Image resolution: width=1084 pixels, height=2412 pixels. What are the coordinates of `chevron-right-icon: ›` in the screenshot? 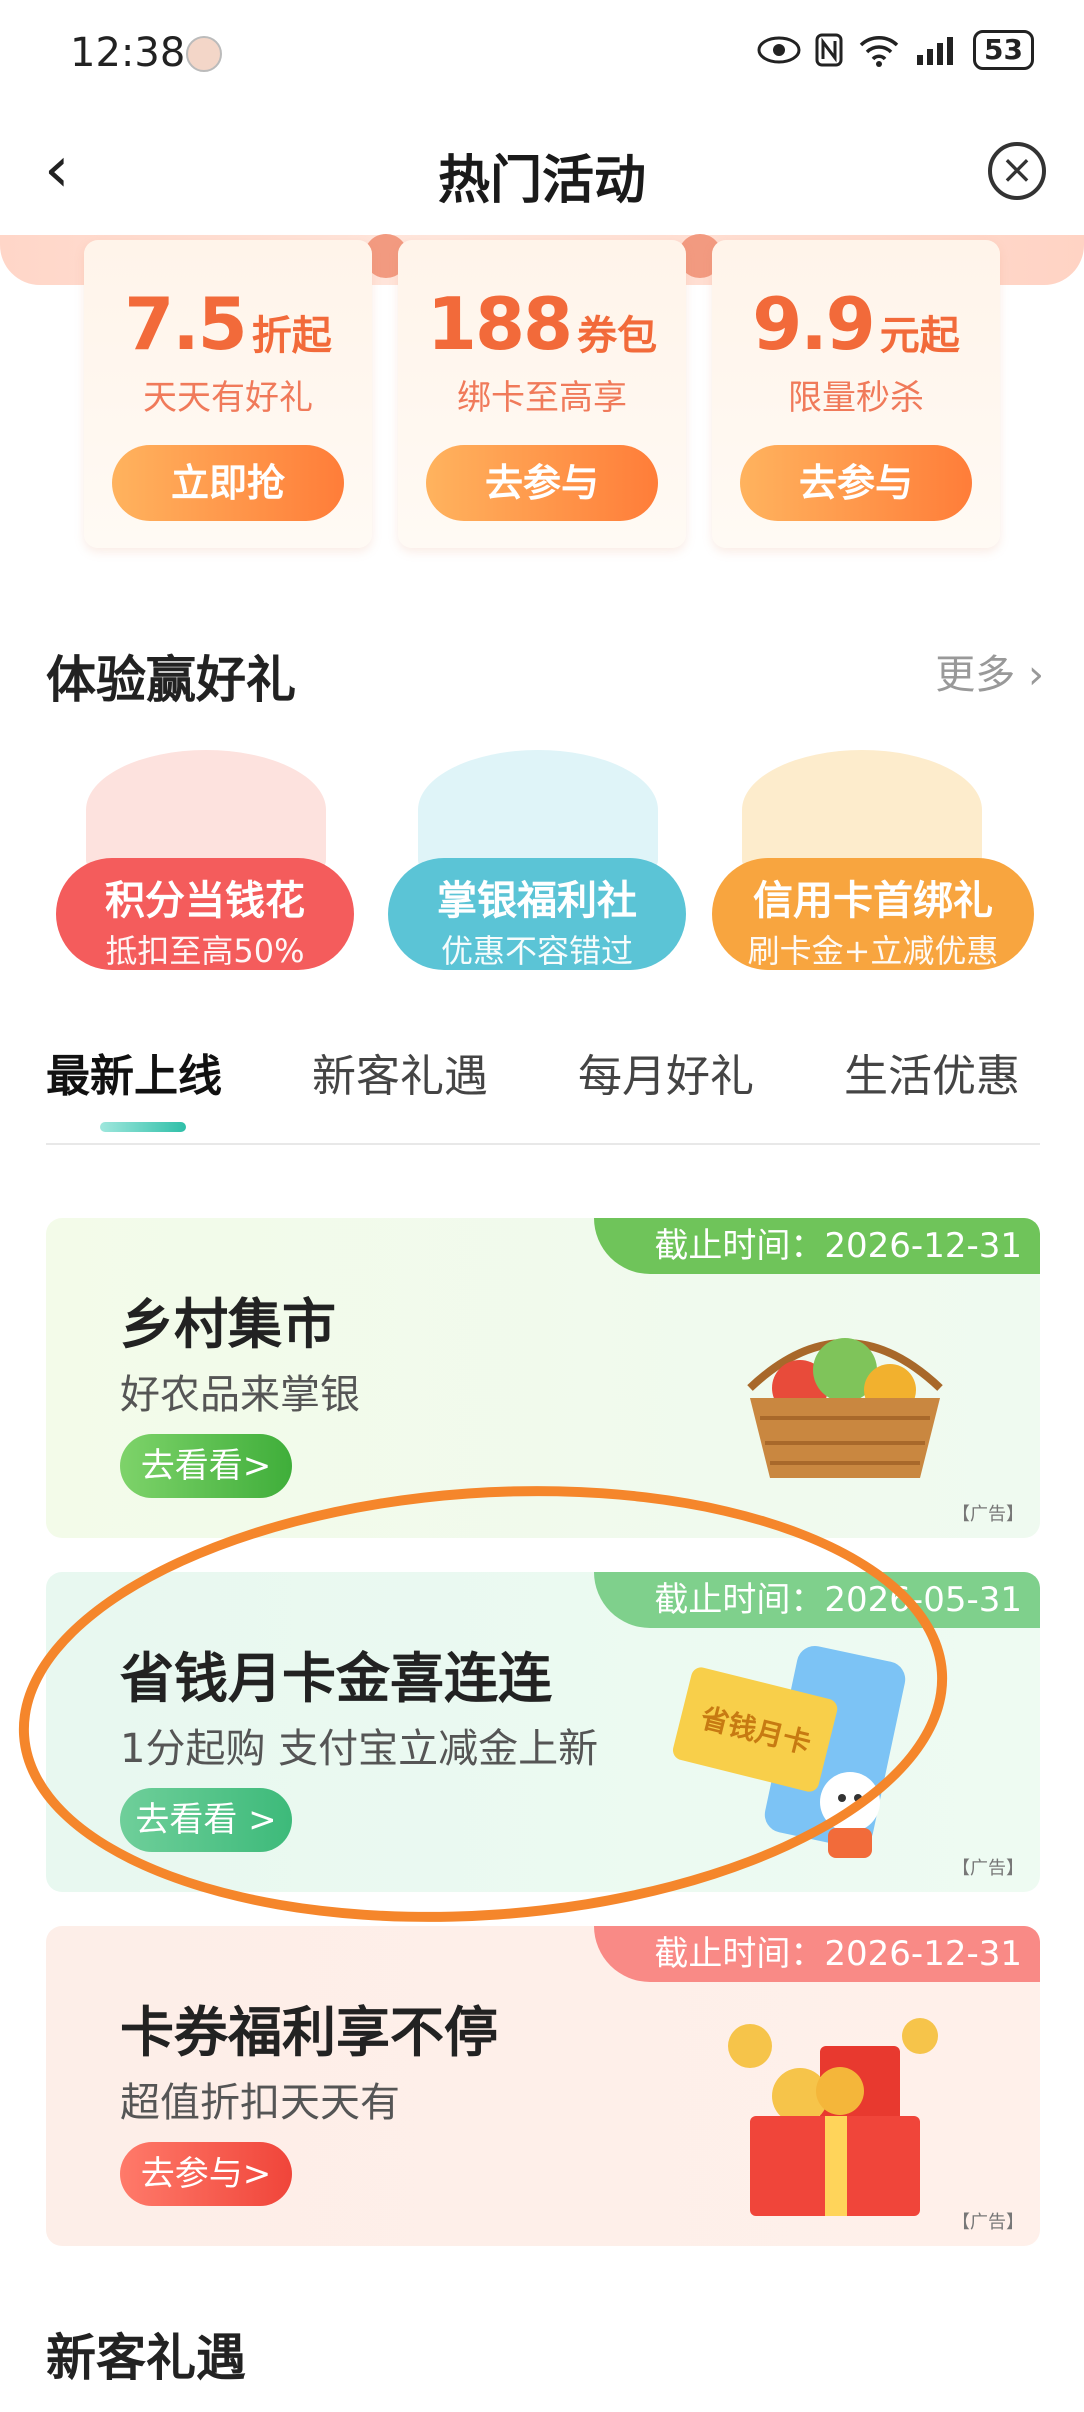 It's located at (1036, 675).